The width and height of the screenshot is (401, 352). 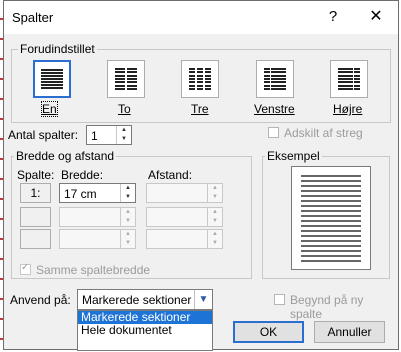 I want to click on ok-button: OK, so click(x=268, y=332).